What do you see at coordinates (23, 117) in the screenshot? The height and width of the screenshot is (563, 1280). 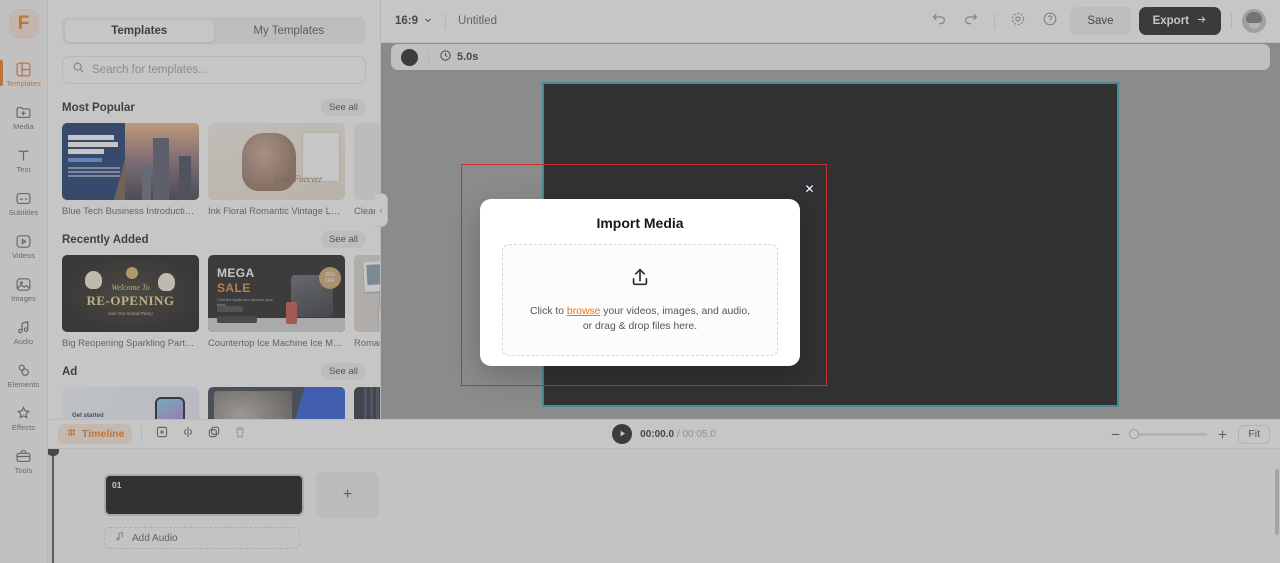 I see `sidebar-item-media: Media` at bounding box center [23, 117].